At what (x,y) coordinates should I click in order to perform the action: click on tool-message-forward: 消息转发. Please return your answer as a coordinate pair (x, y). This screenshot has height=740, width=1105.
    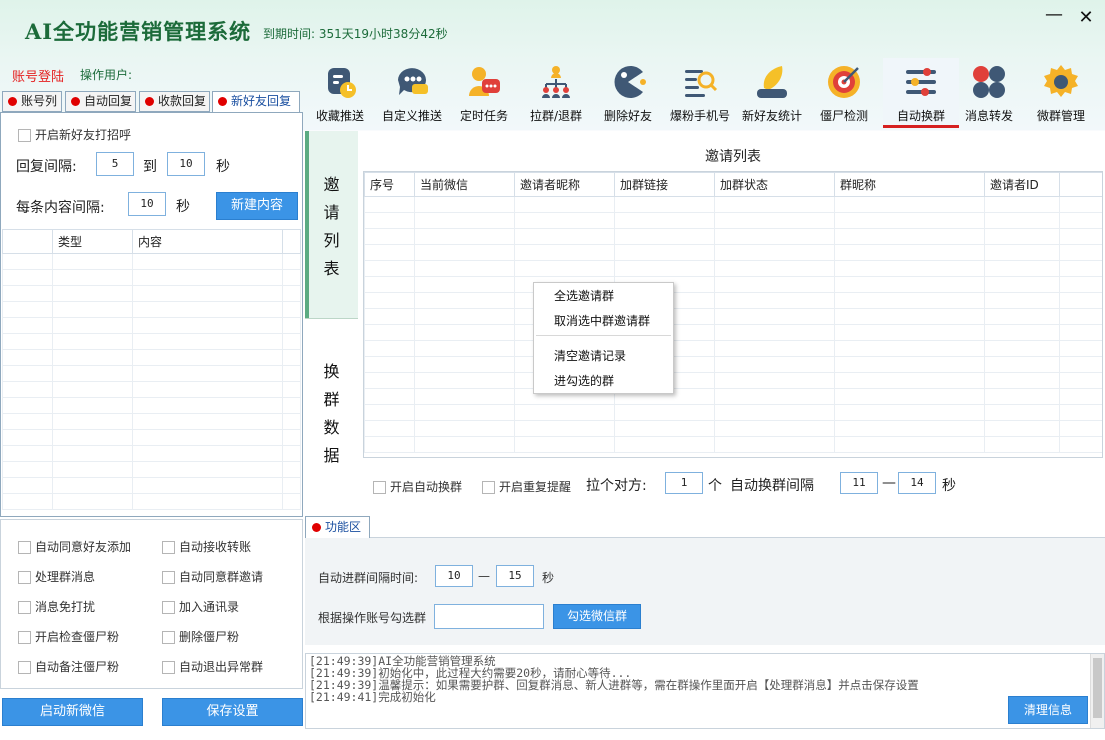
    Looking at the image, I should click on (989, 93).